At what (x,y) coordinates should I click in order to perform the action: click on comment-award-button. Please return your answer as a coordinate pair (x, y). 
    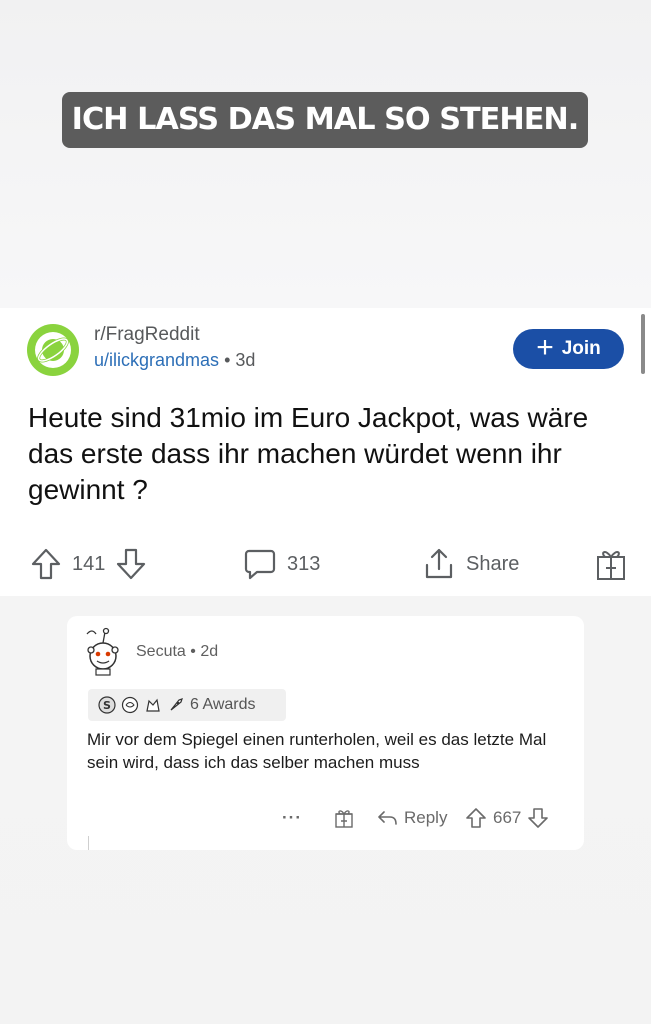
    Looking at the image, I should click on (344, 818).